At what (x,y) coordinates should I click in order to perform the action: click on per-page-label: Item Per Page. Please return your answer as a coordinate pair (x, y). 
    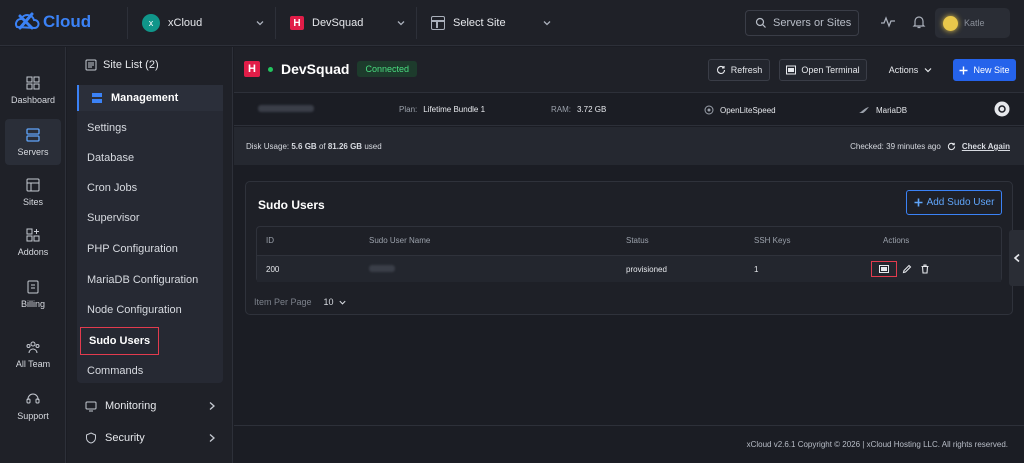
    Looking at the image, I should click on (283, 302).